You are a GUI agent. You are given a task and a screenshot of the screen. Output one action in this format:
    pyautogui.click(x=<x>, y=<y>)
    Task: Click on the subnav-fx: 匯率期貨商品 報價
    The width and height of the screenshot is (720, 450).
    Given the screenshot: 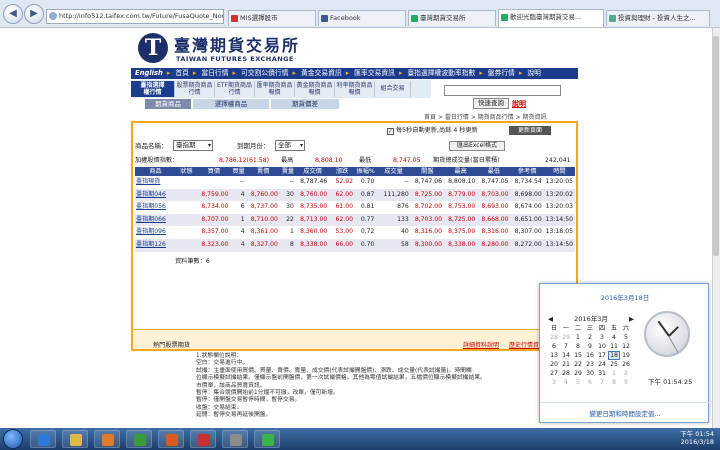 What is the action you would take?
    pyautogui.click(x=275, y=89)
    